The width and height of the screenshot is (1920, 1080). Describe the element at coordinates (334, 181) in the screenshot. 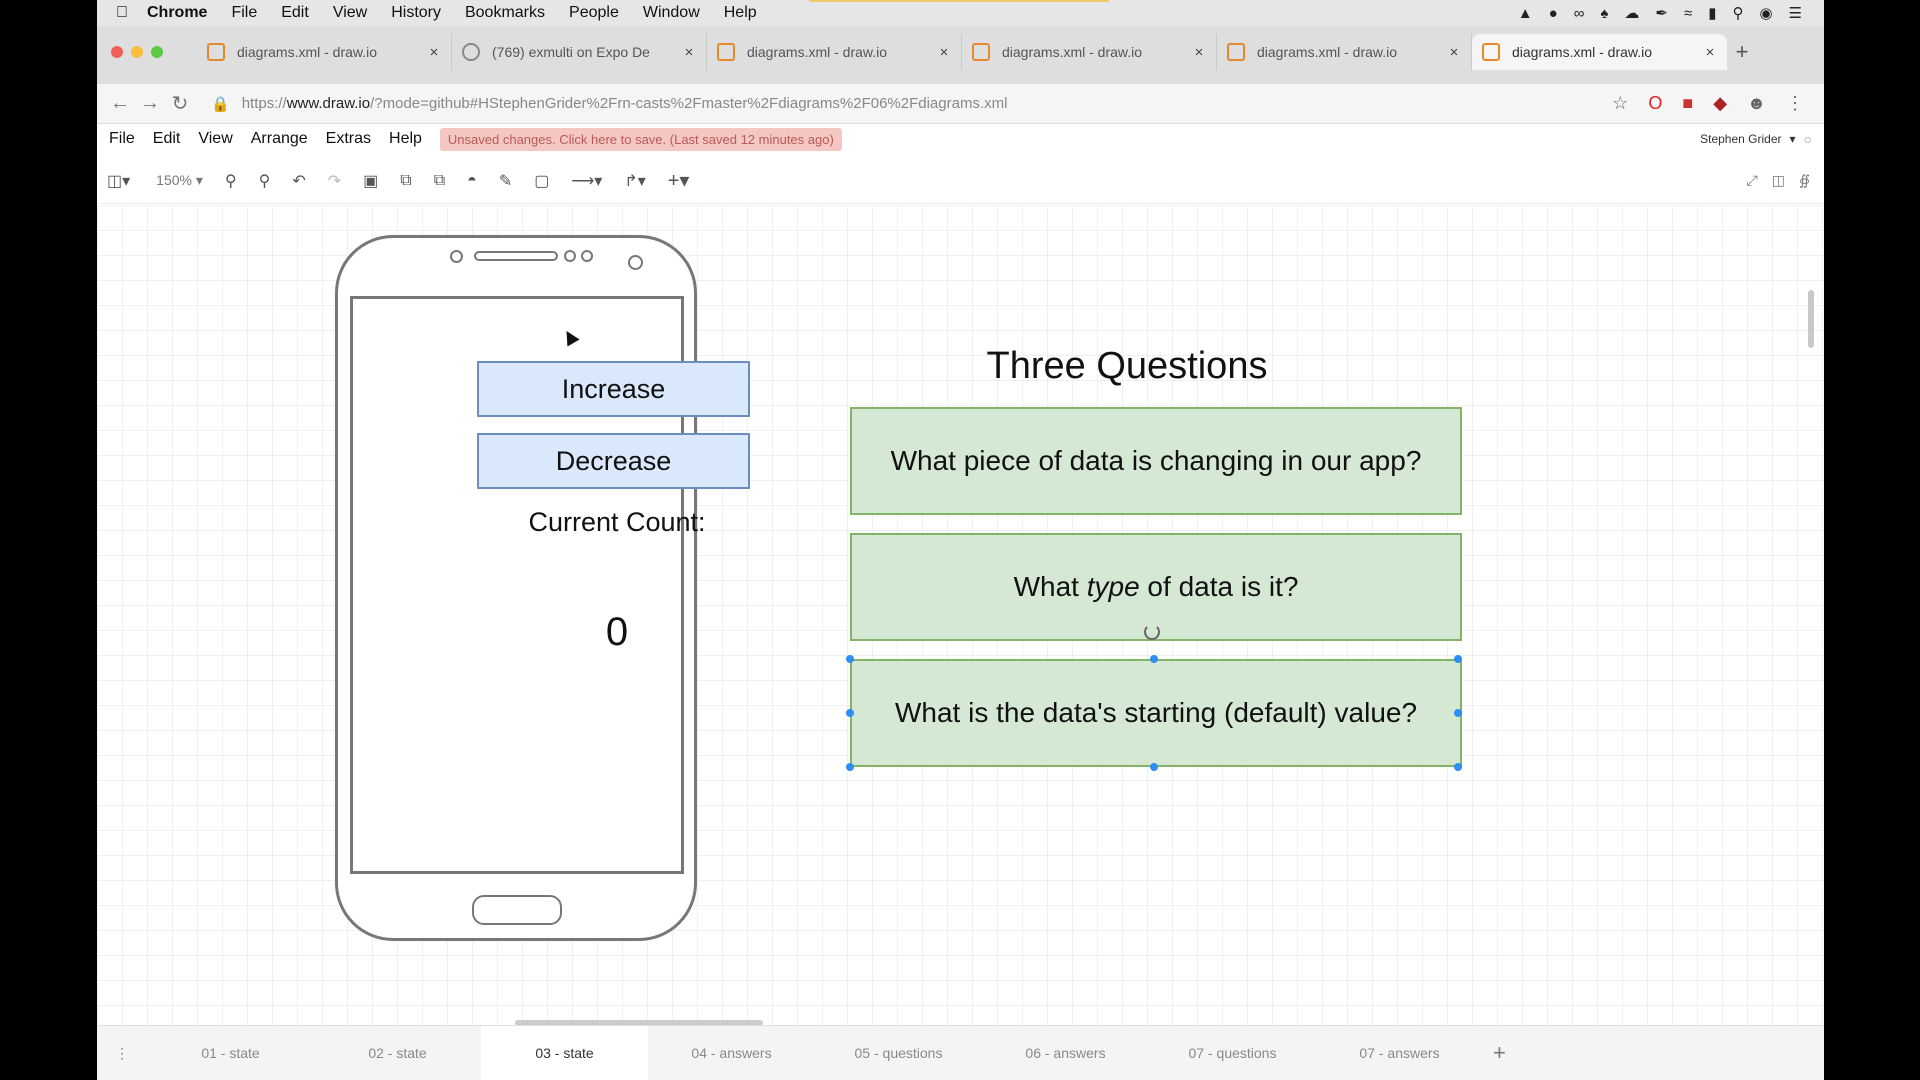

I see `redo-icon: ↷` at that location.